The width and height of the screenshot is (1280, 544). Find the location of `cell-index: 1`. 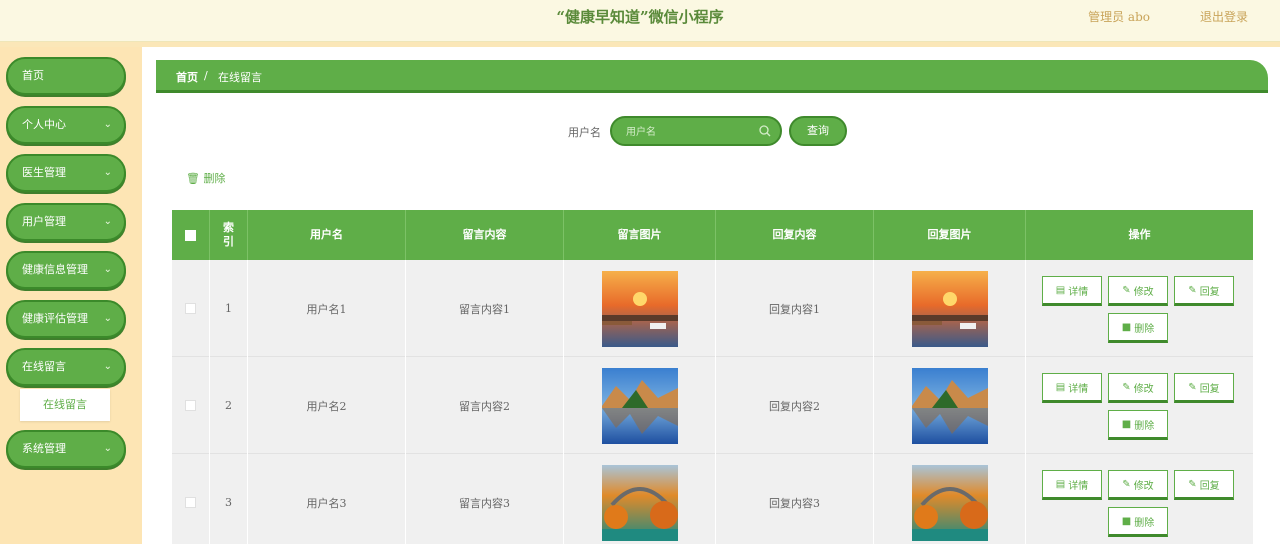

cell-index: 1 is located at coordinates (229, 308).